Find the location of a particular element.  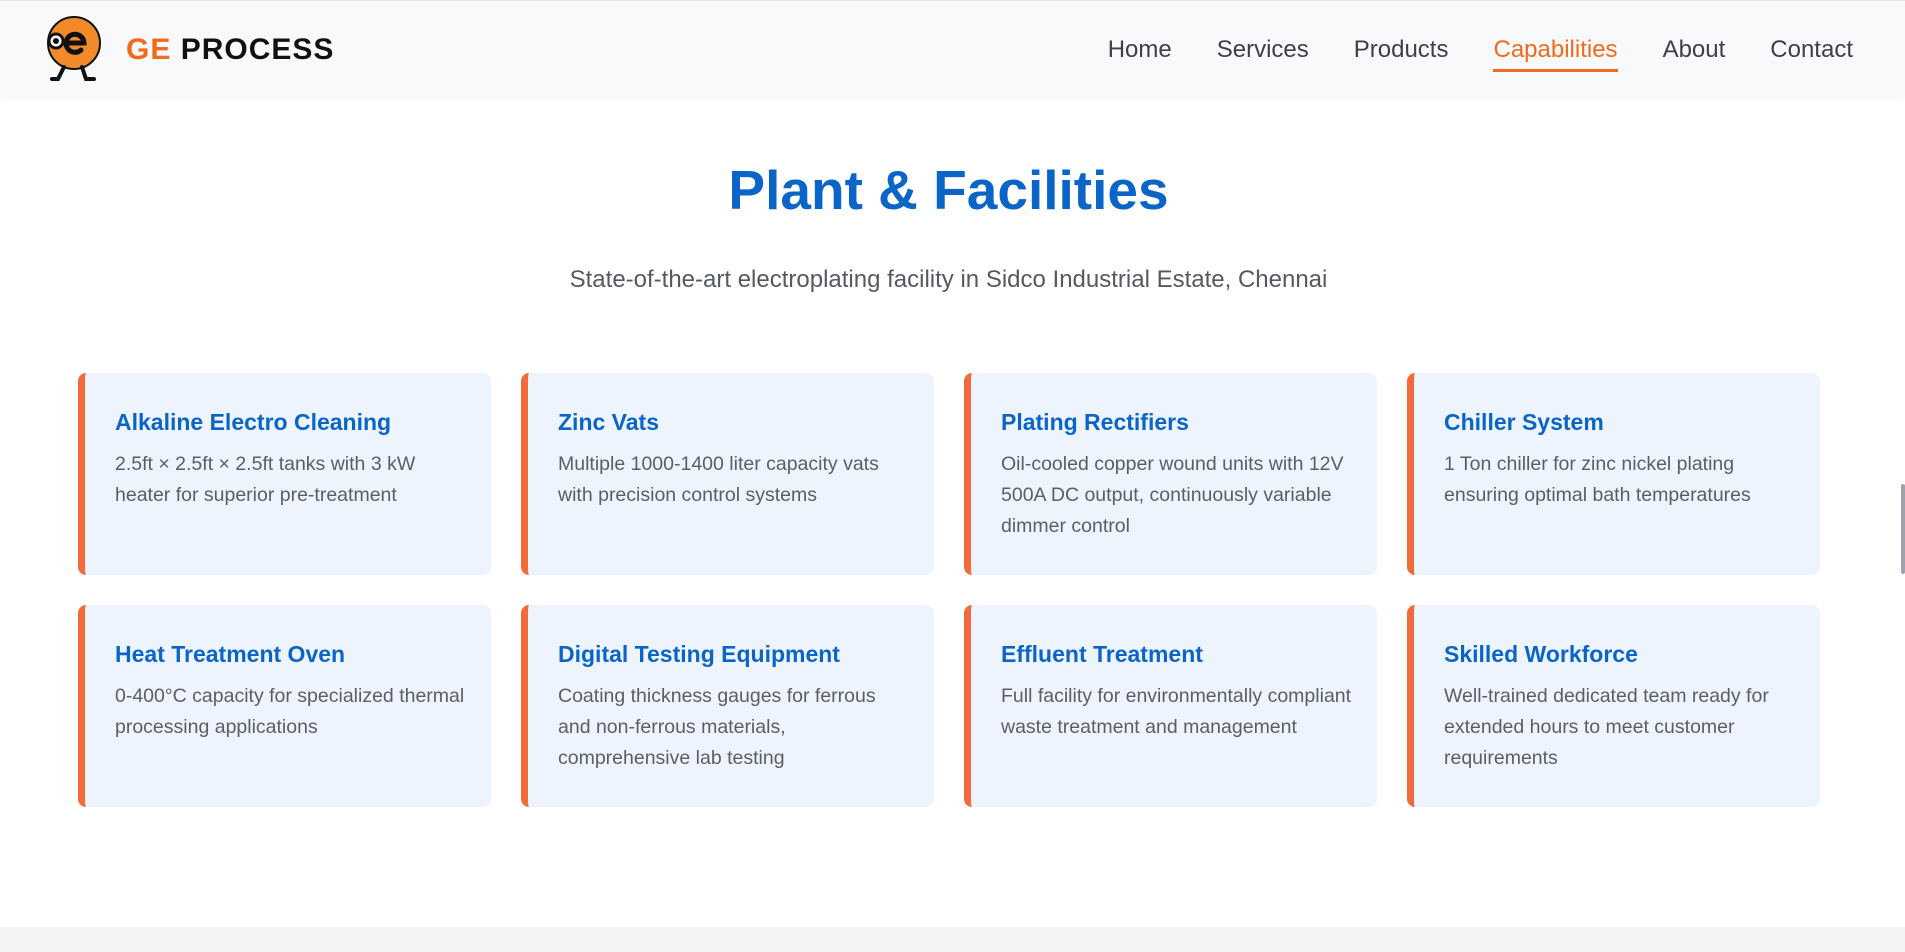

facility-card-title: Digital Testing Equipment is located at coordinates (699, 654).